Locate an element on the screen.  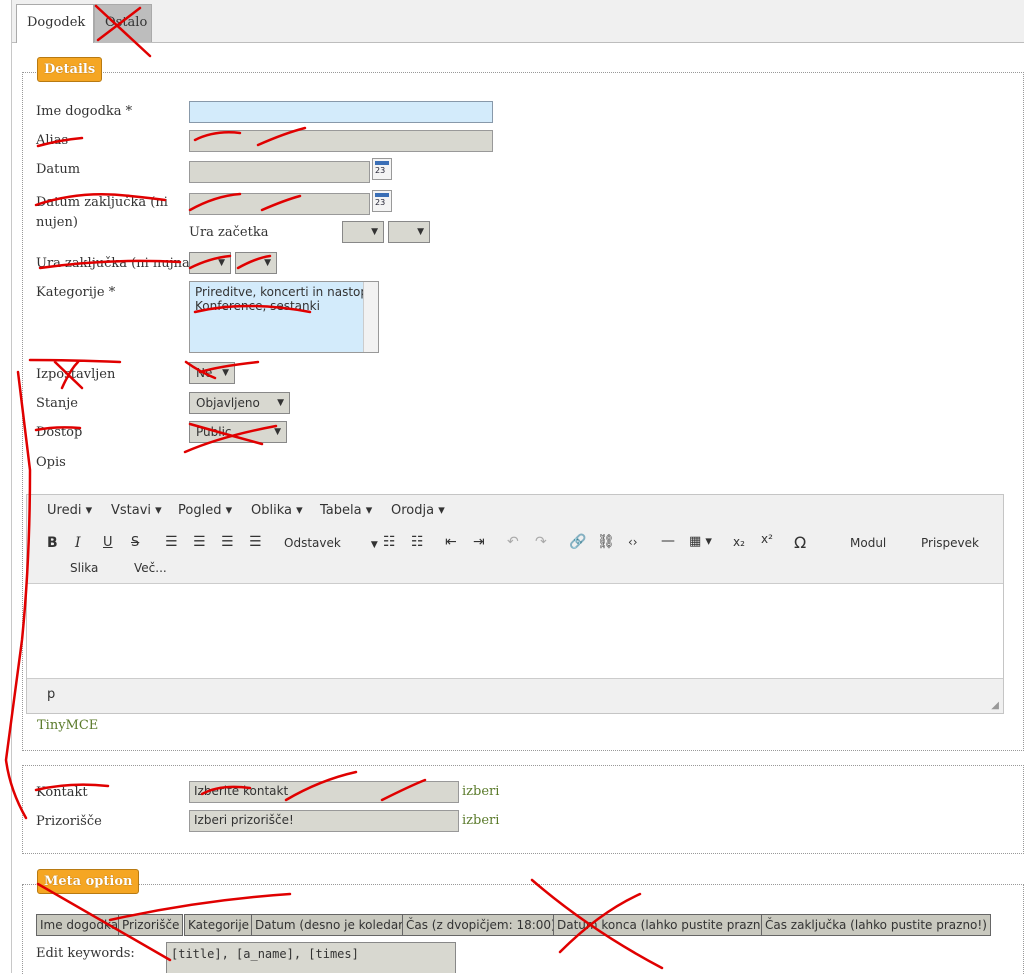
featured-label: Izpostavljen is located at coordinates (76, 374).